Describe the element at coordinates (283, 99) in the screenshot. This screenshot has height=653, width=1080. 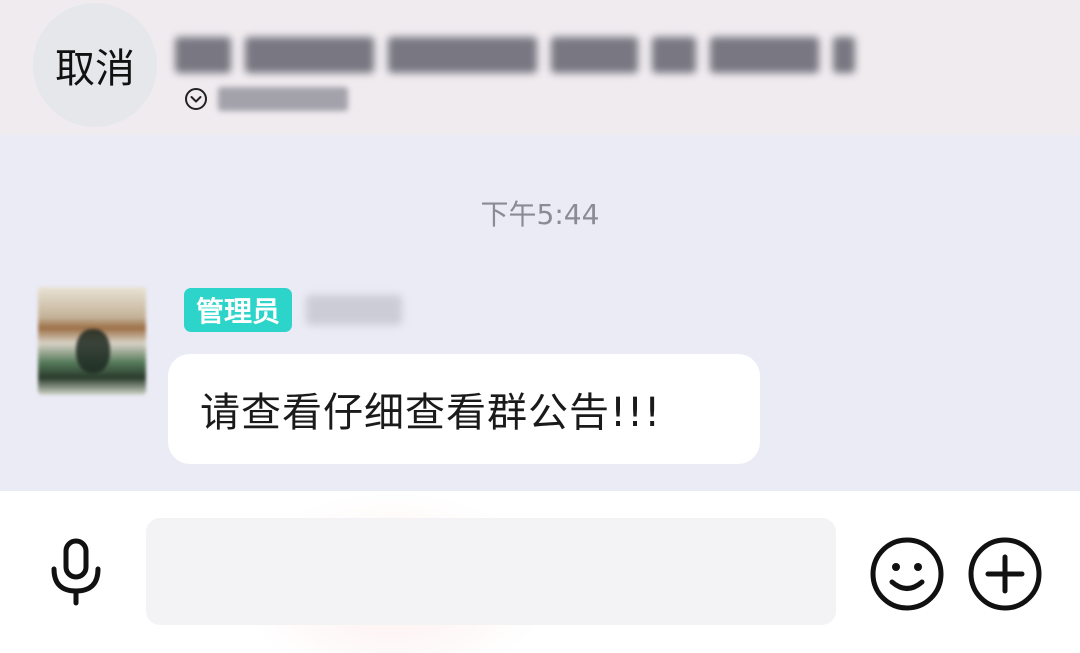
I see `subtitle-redacted` at that location.